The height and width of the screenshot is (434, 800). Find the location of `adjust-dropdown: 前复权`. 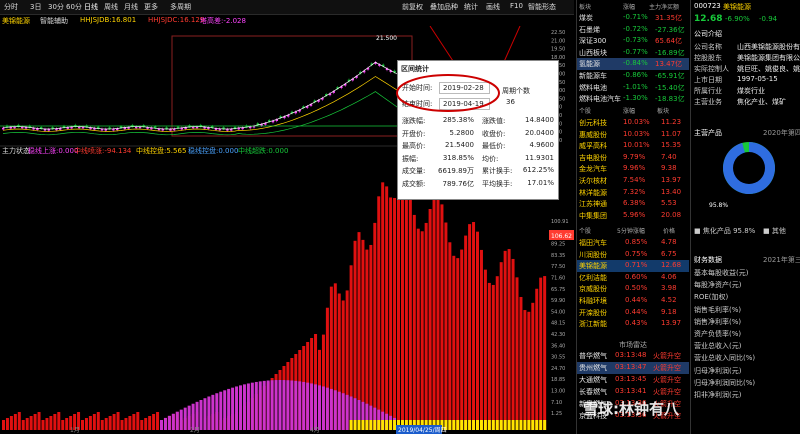

adjust-dropdown: 前复权 is located at coordinates (412, 7).